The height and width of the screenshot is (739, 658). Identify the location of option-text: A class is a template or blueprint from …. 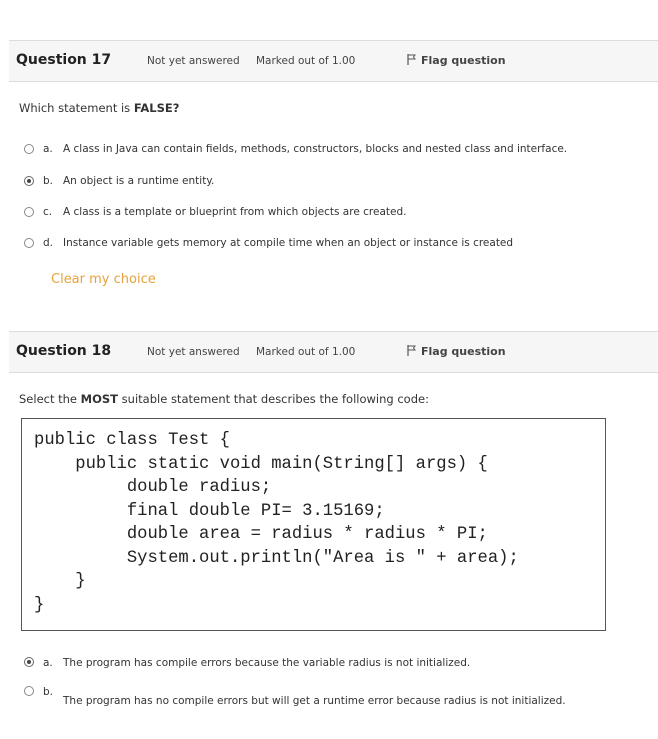
(235, 212).